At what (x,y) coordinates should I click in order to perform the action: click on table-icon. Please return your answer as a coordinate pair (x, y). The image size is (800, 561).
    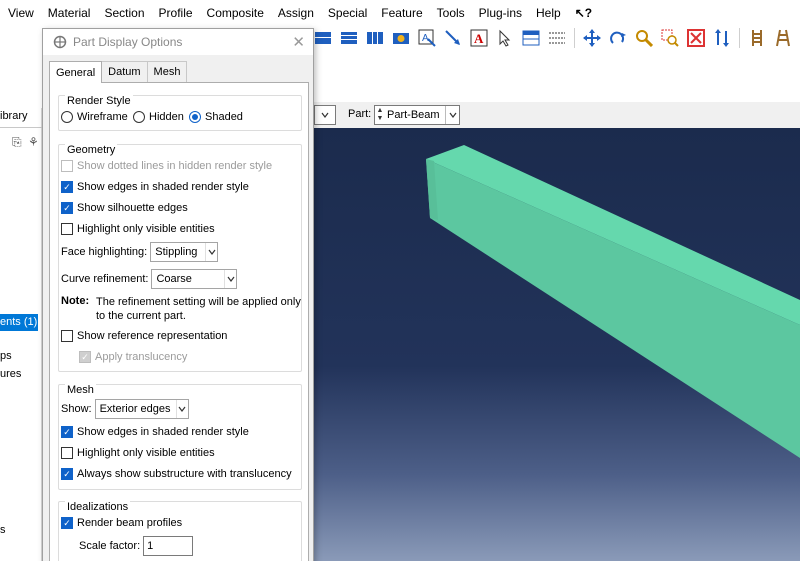
    Looking at the image, I should click on (531, 38).